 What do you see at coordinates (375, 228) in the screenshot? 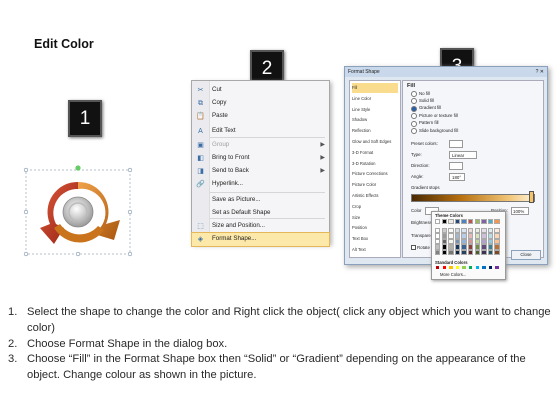
I see `category-position: Position` at bounding box center [375, 228].